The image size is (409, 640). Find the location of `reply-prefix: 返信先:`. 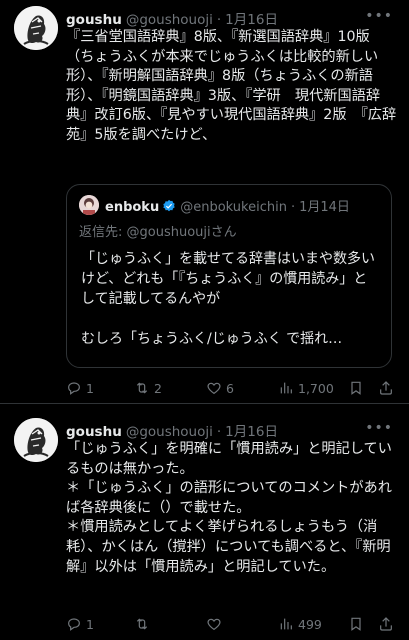

reply-prefix: 返信先: is located at coordinates (103, 232).